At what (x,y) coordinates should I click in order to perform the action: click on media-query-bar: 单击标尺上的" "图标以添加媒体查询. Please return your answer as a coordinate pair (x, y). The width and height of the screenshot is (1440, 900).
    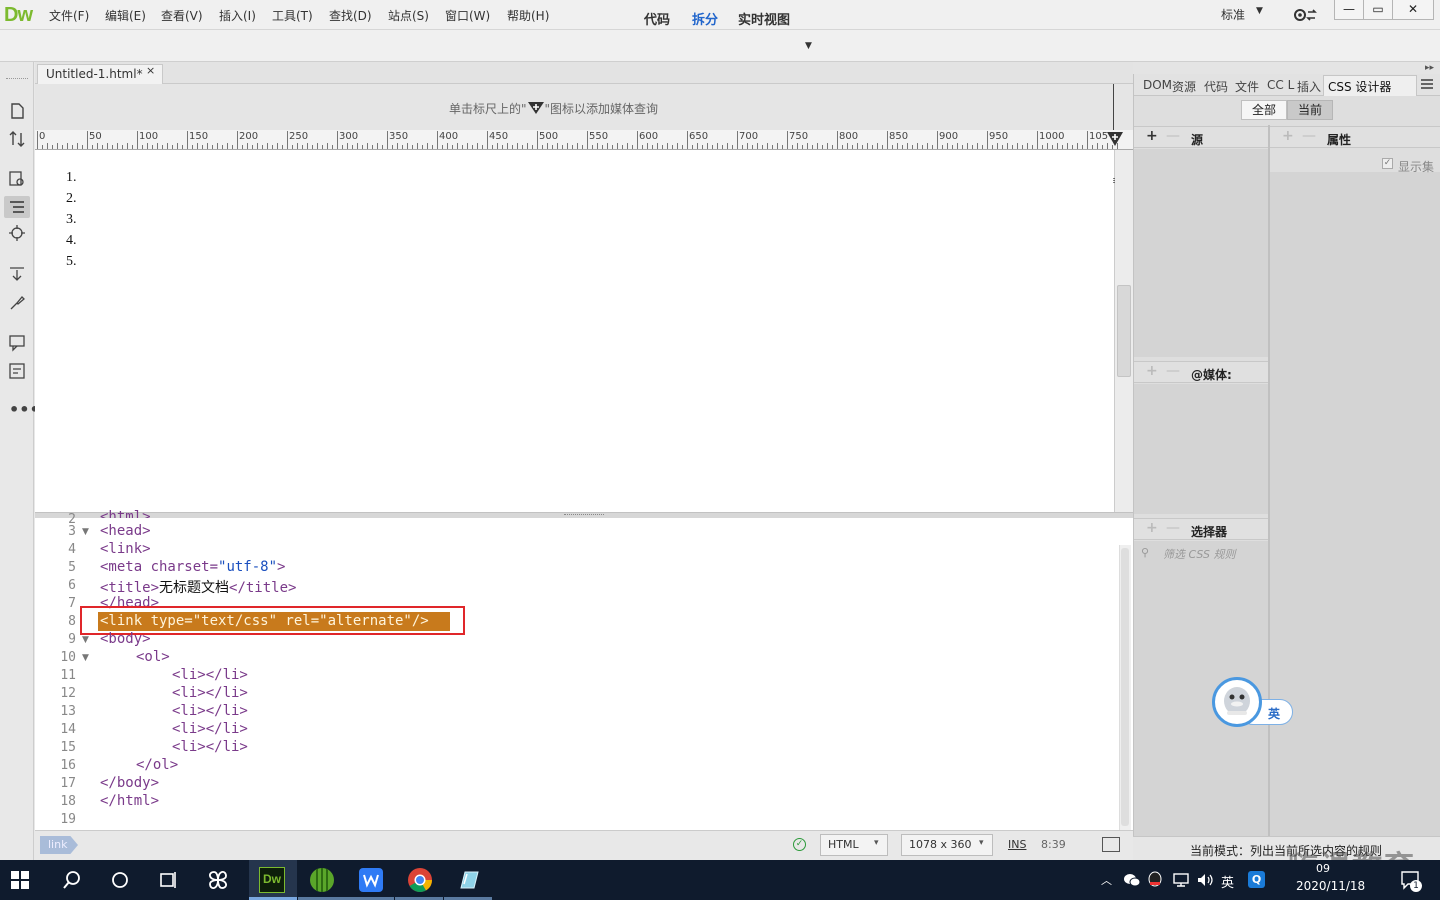
    Looking at the image, I should click on (584, 107).